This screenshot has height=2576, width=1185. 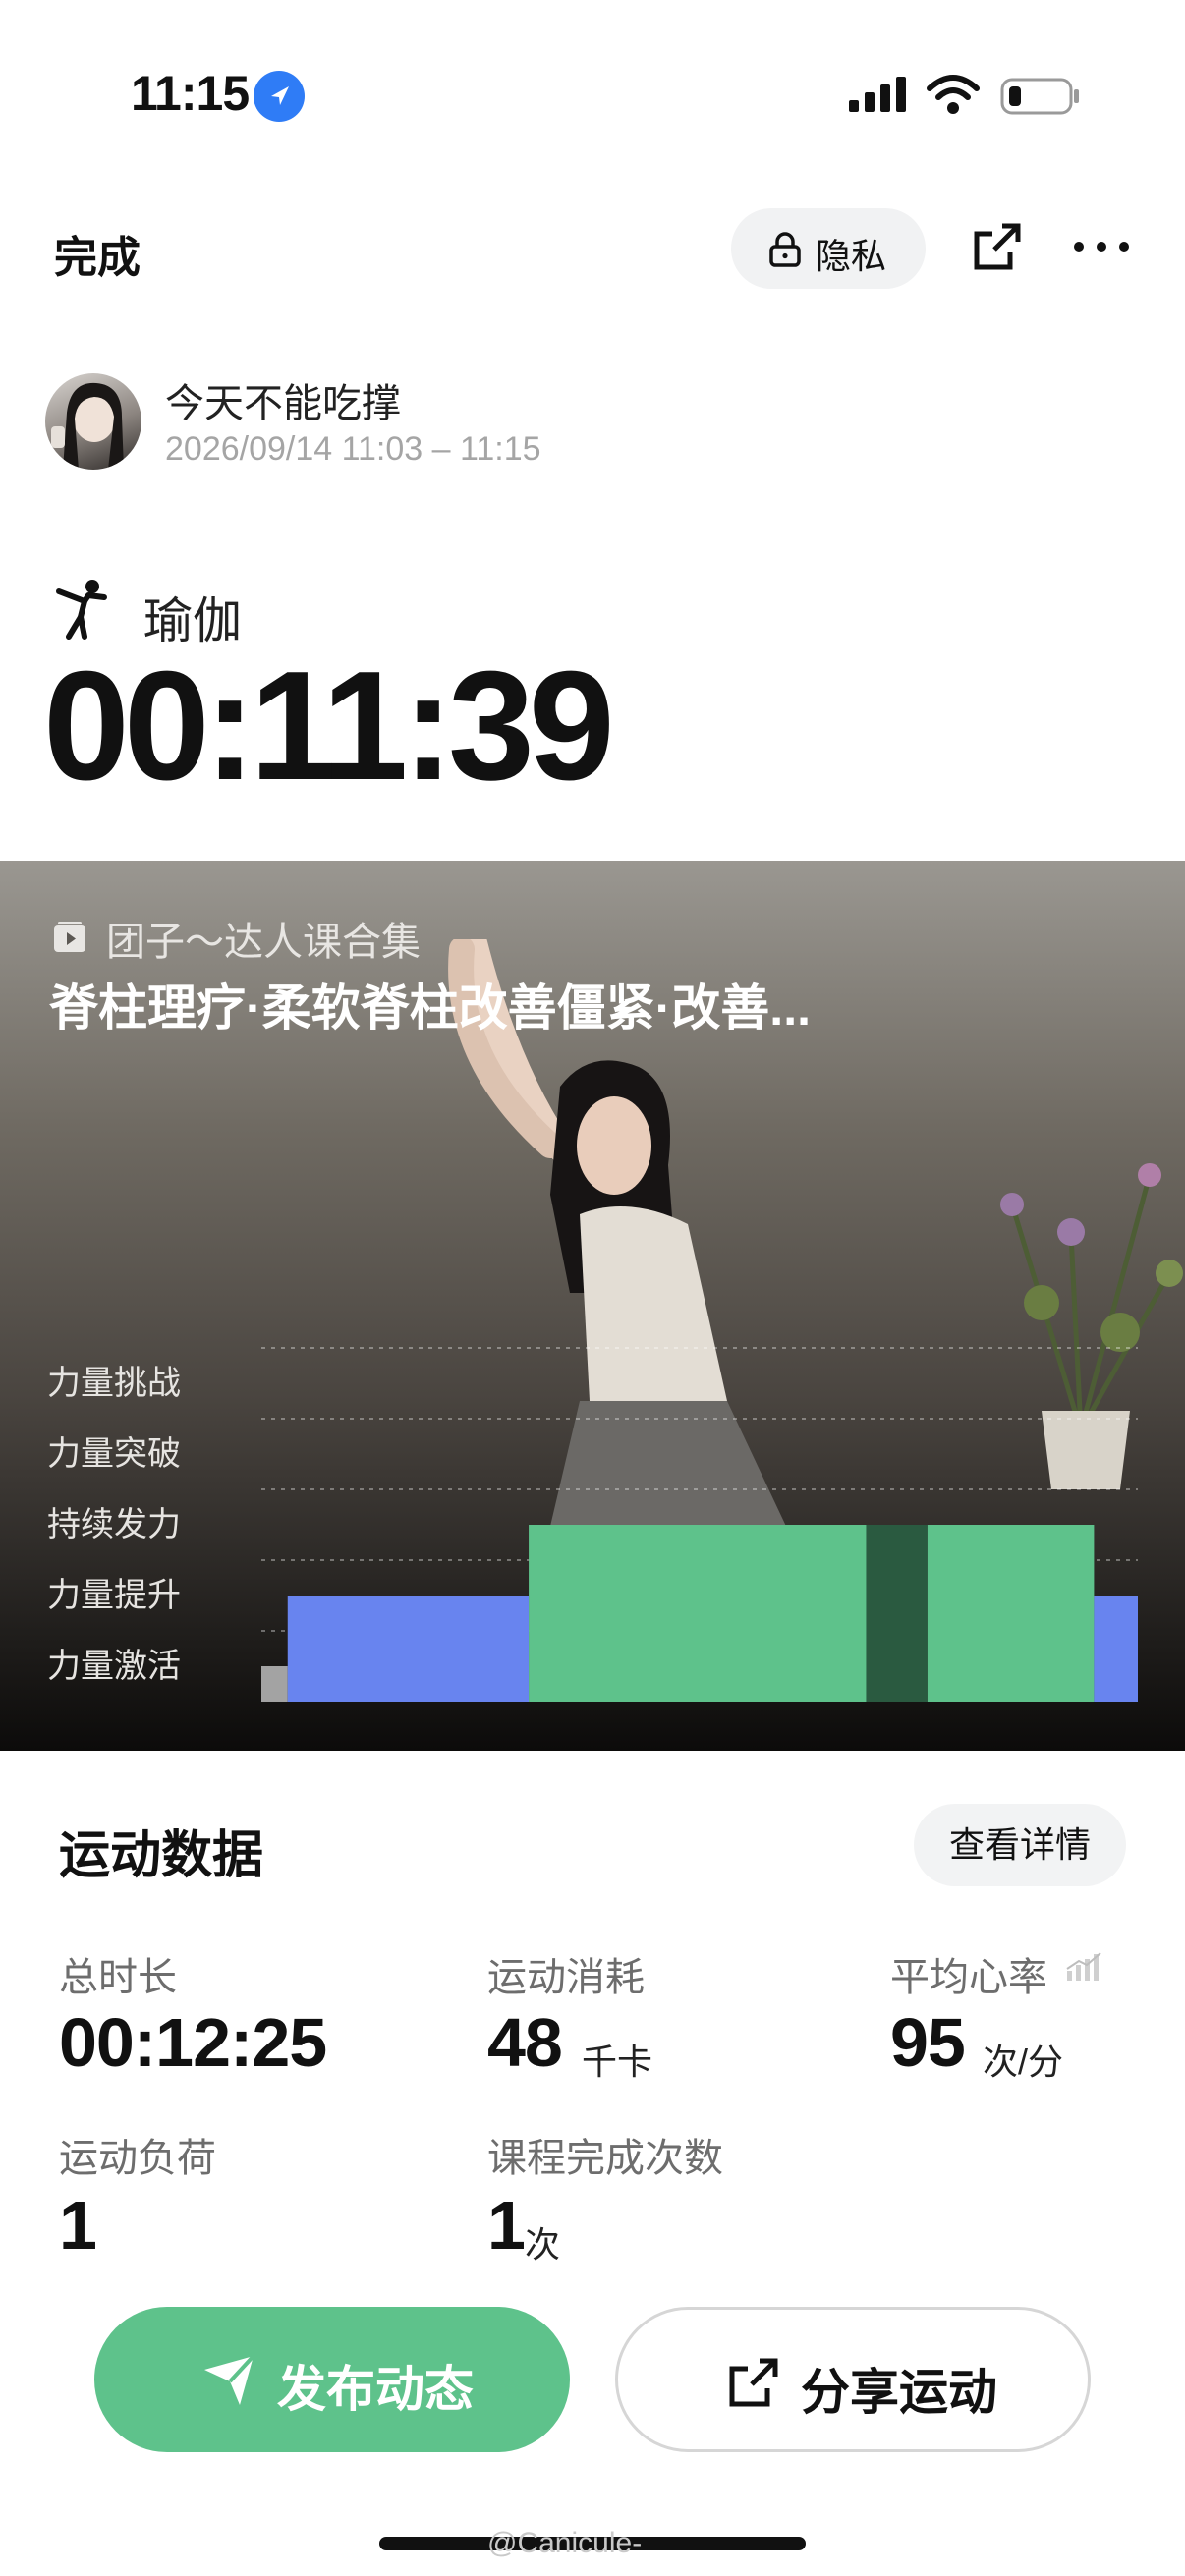 I want to click on avatar, so click(x=93, y=421).